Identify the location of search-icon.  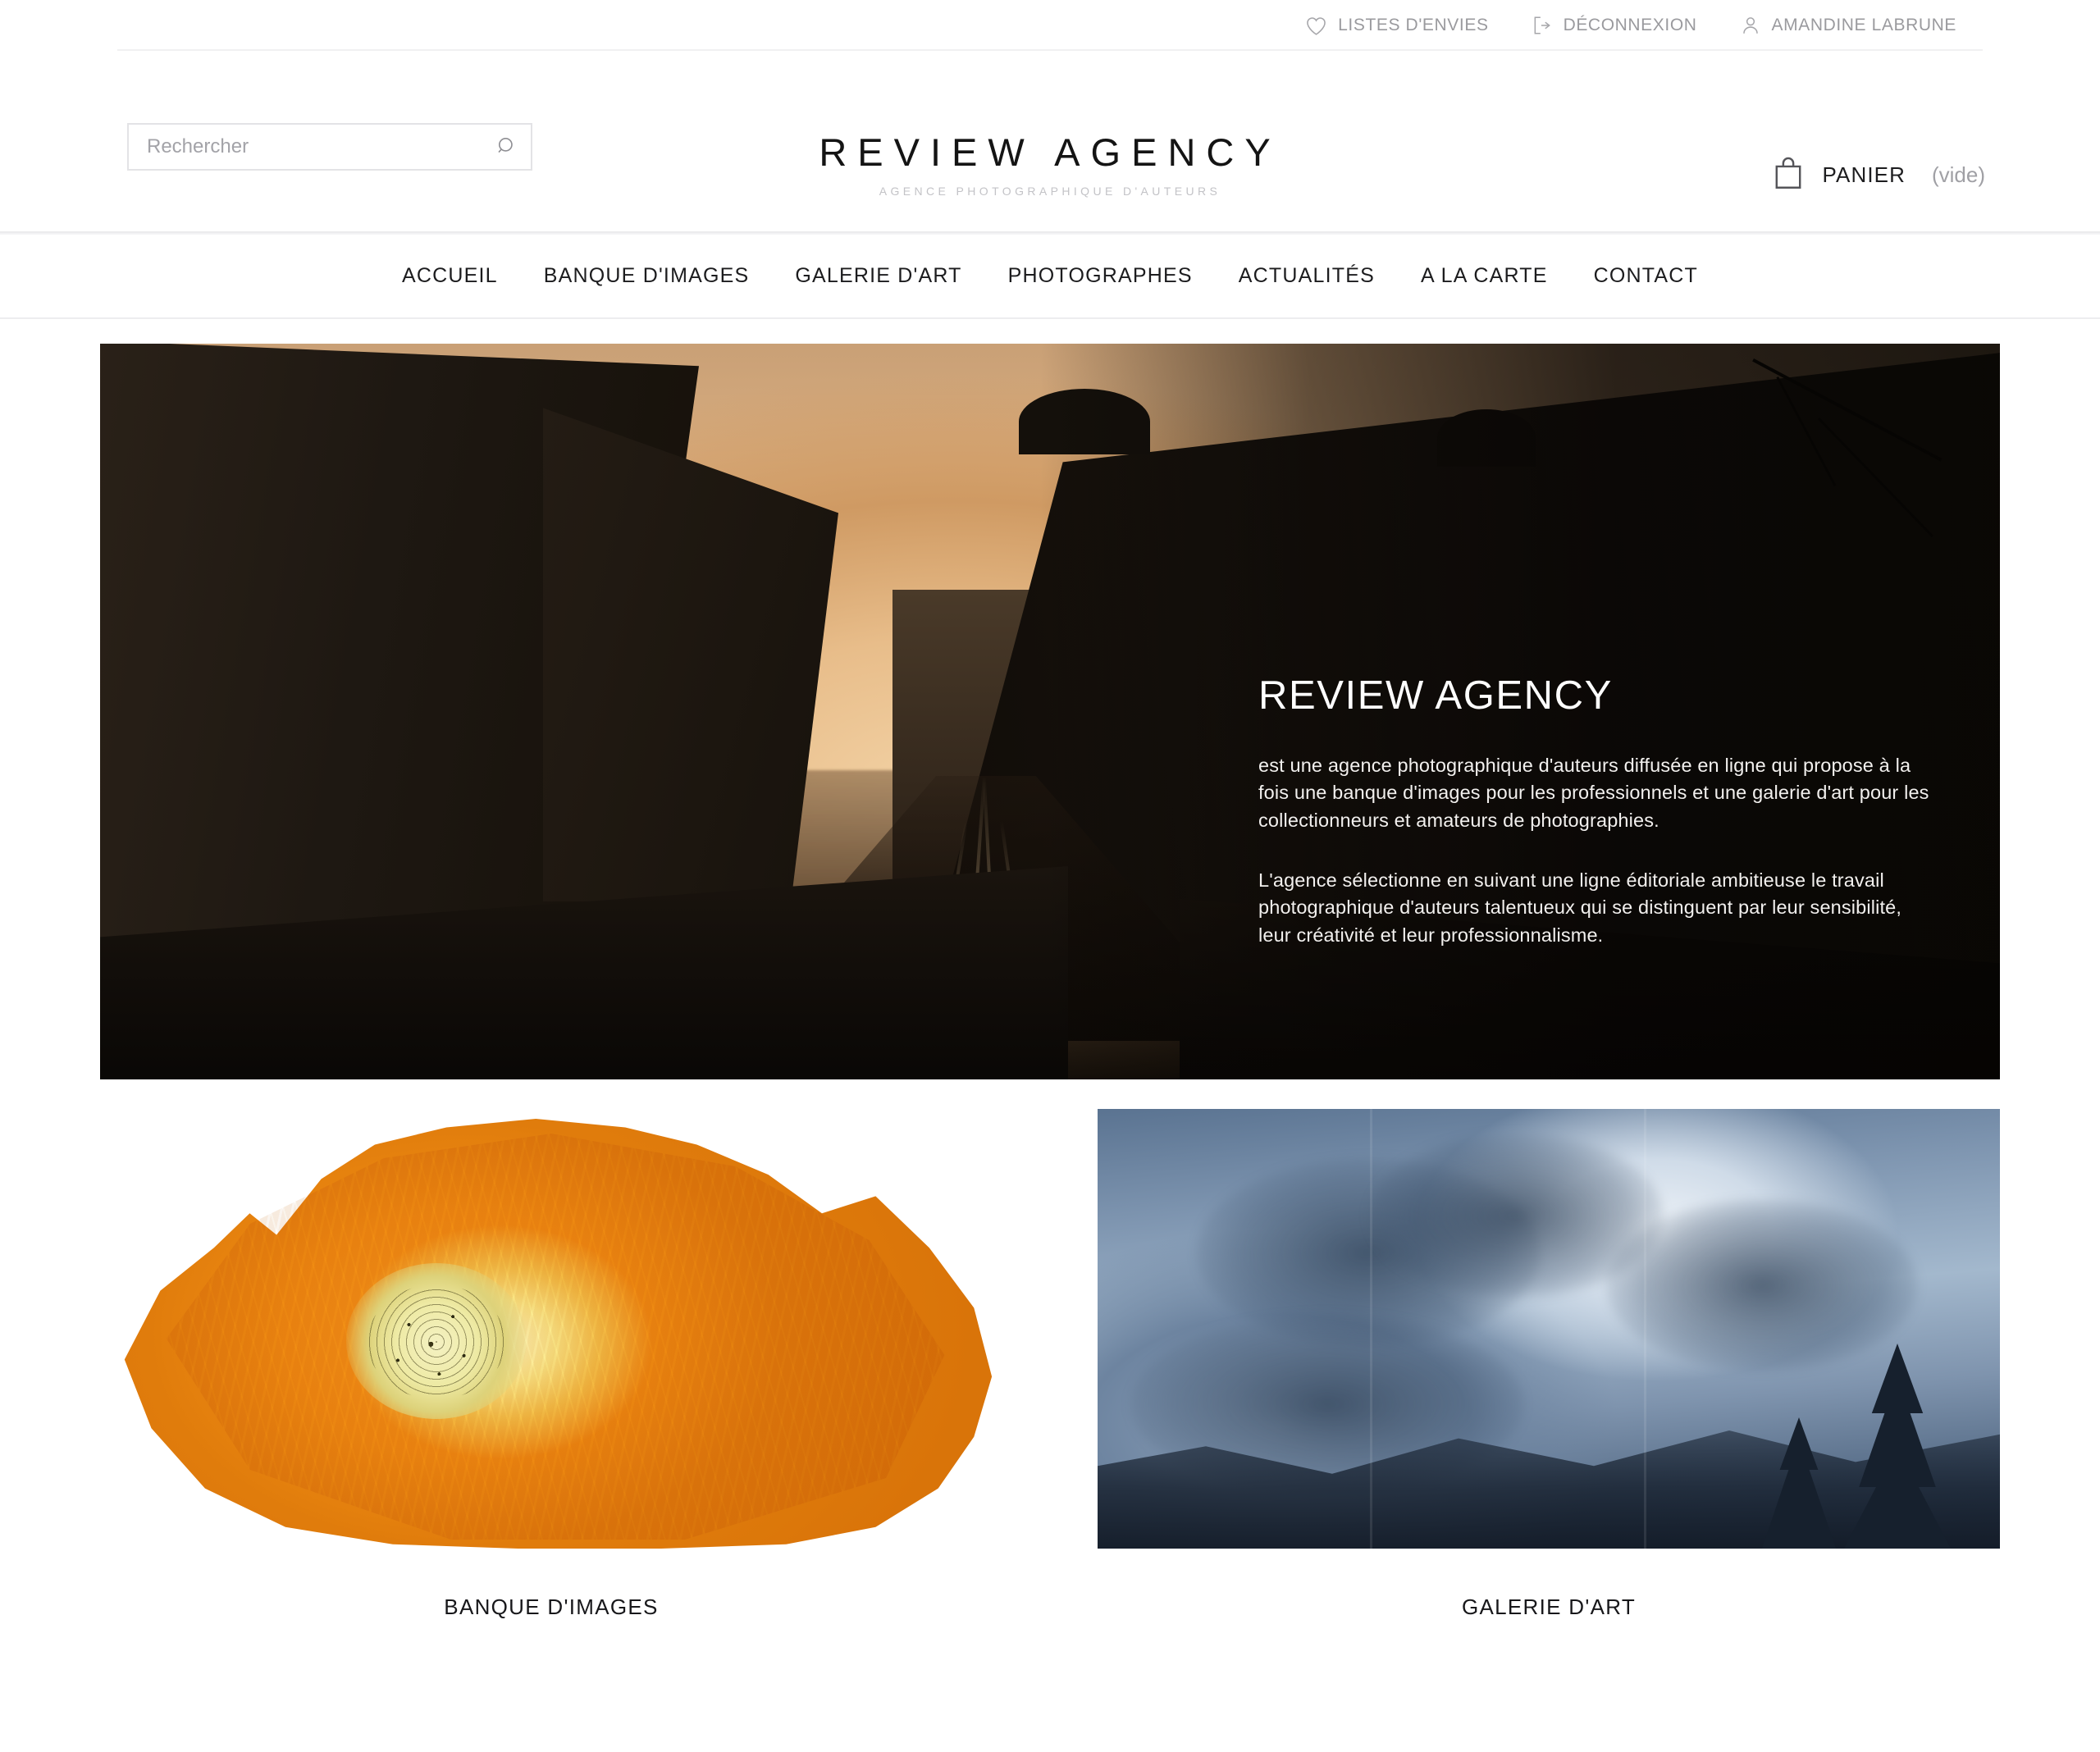
(507, 147).